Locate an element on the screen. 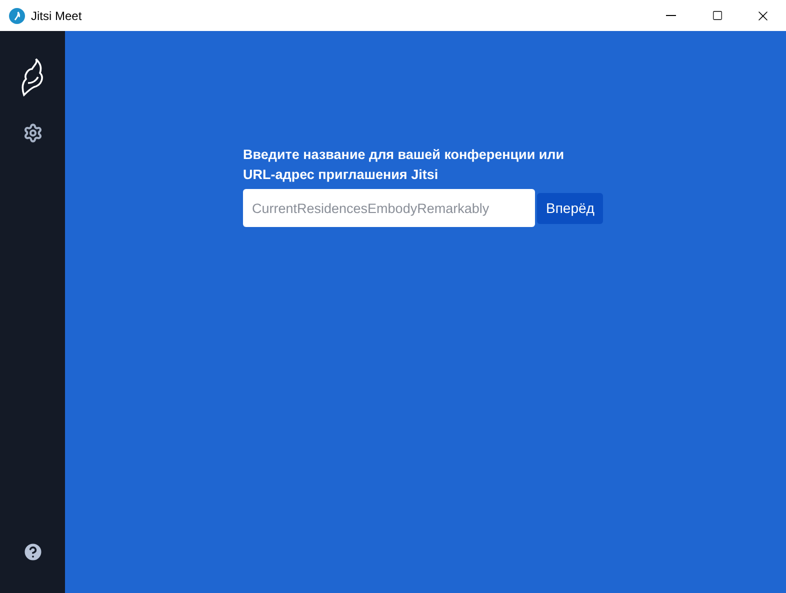 The height and width of the screenshot is (593, 786). app-logo-icon is located at coordinates (17, 16).